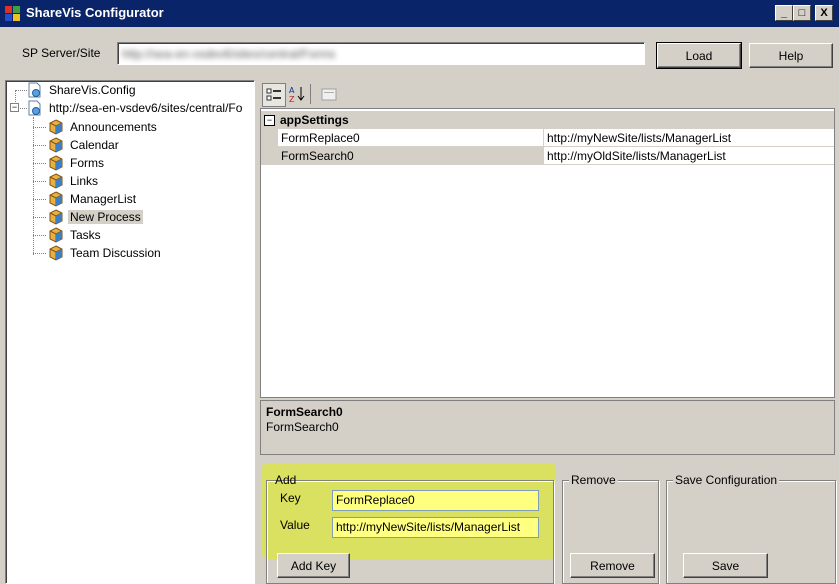 This screenshot has height=584, width=839. Describe the element at coordinates (689, 156) in the screenshot. I see `grid-row-value: http://myOldSite/lists/ManagerList` at that location.